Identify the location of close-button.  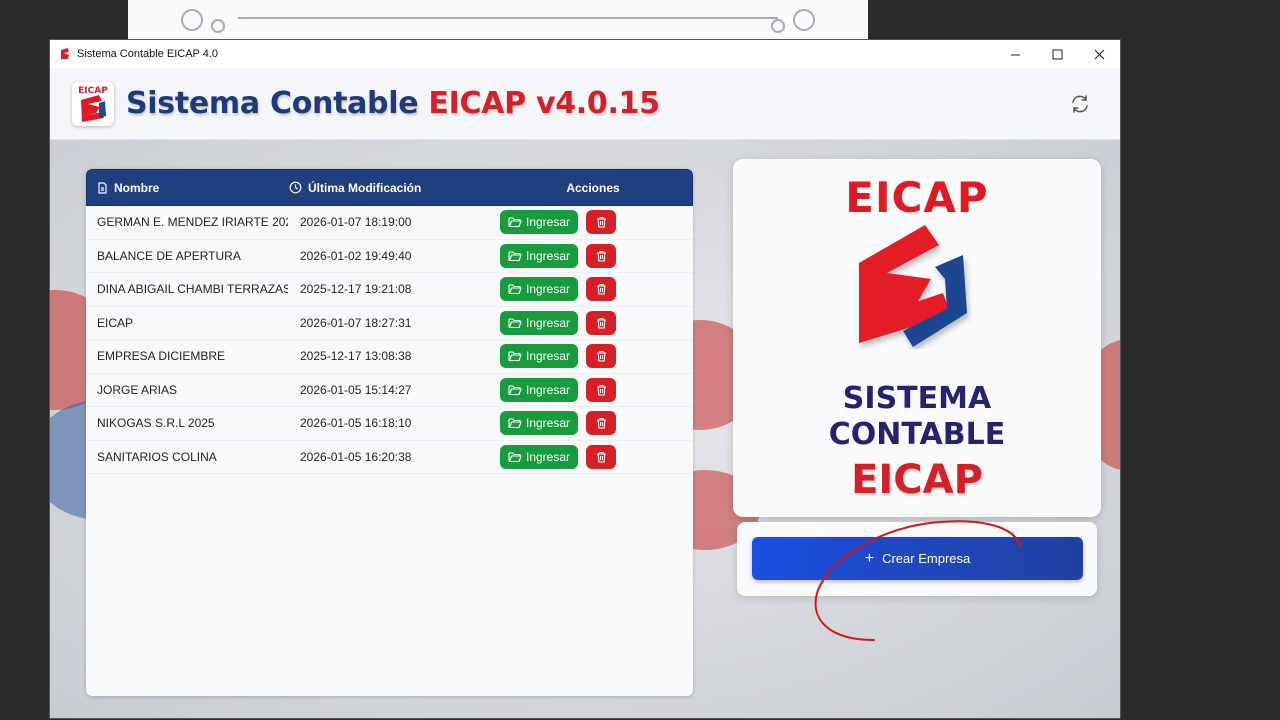
(1099, 54).